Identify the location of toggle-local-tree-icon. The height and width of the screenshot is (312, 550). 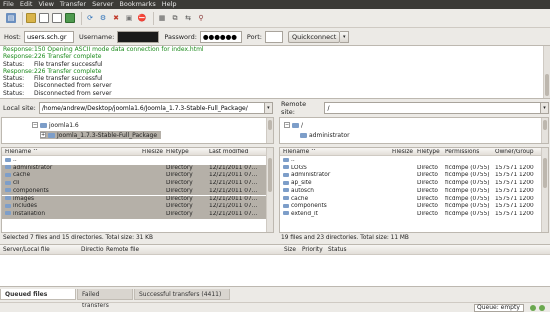
(44, 18).